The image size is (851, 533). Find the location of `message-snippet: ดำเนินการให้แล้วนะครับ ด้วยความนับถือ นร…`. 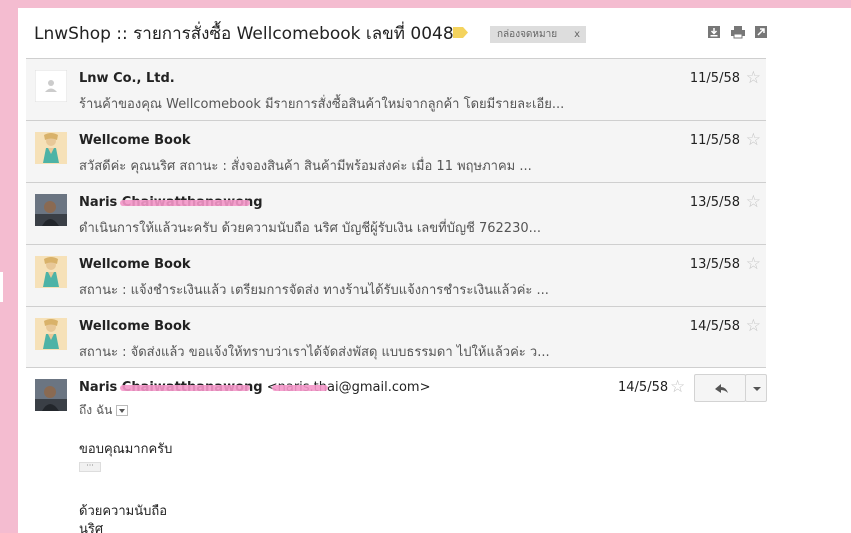

message-snippet: ดำเนินการให้แล้วนะครับ ด้วยความนับถือ นร… is located at coordinates (310, 228).